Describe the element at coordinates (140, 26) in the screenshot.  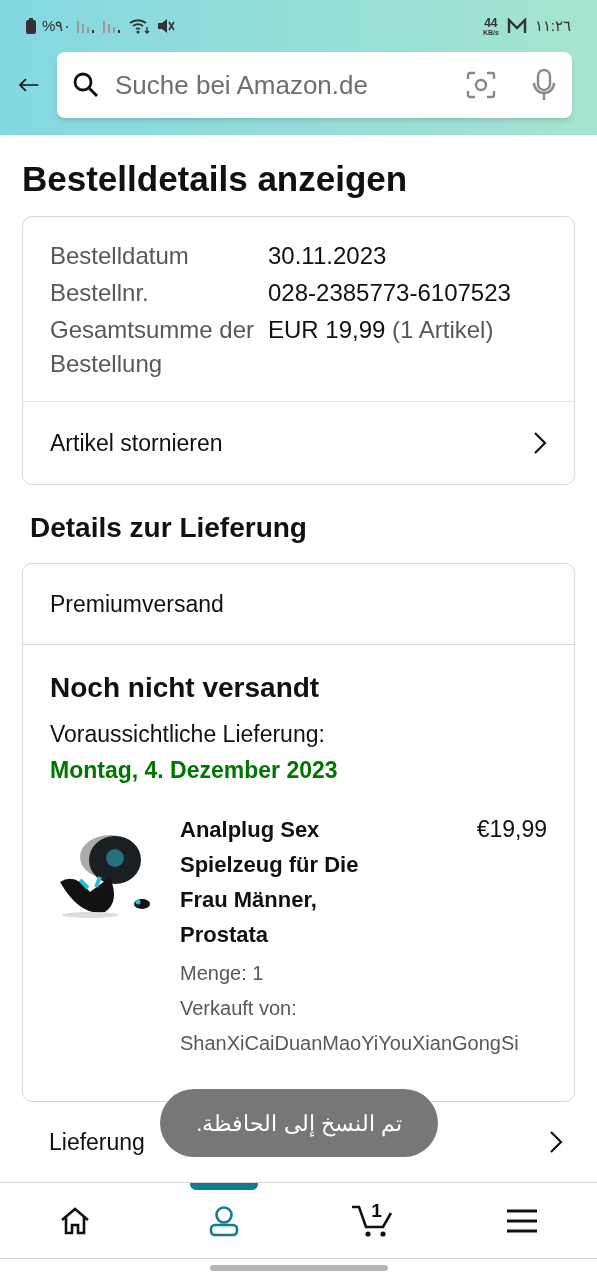
I see `wifi-icon` at that location.